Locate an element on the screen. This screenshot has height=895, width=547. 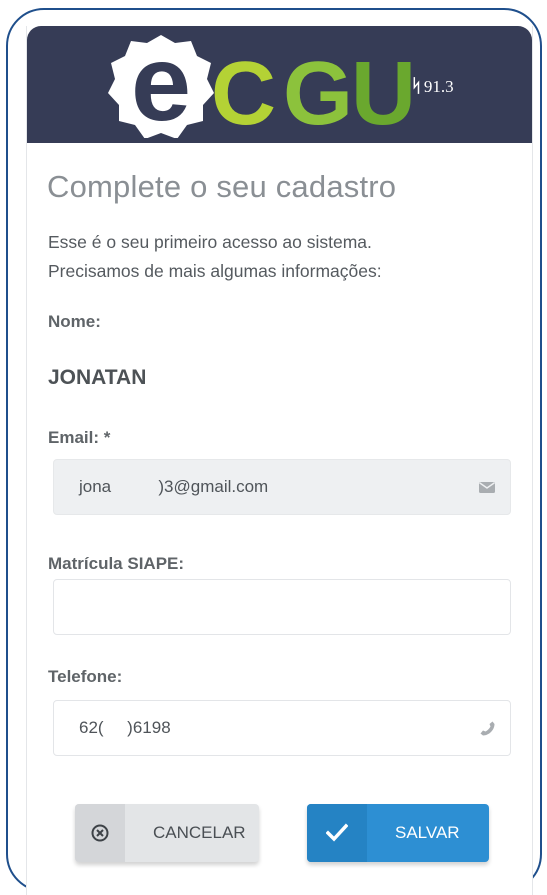
intro-line-2: Precisamos de mais algumas informações: is located at coordinates (215, 271).